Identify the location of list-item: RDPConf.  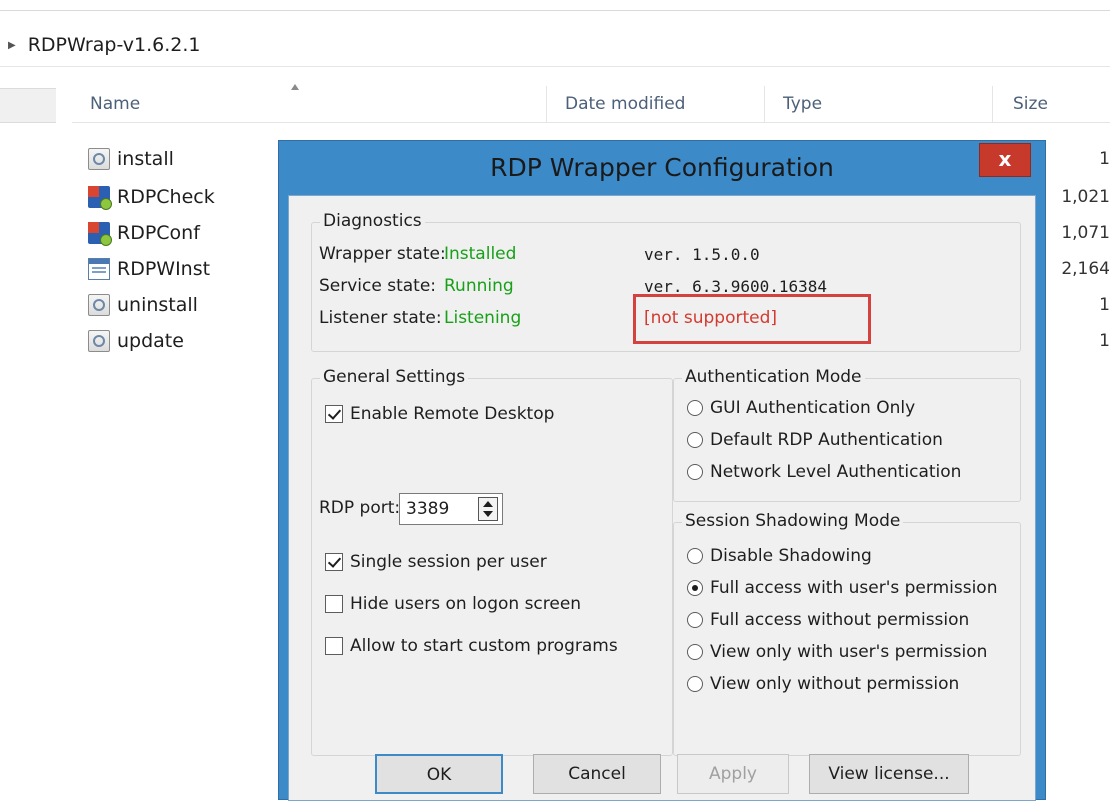
(144, 233).